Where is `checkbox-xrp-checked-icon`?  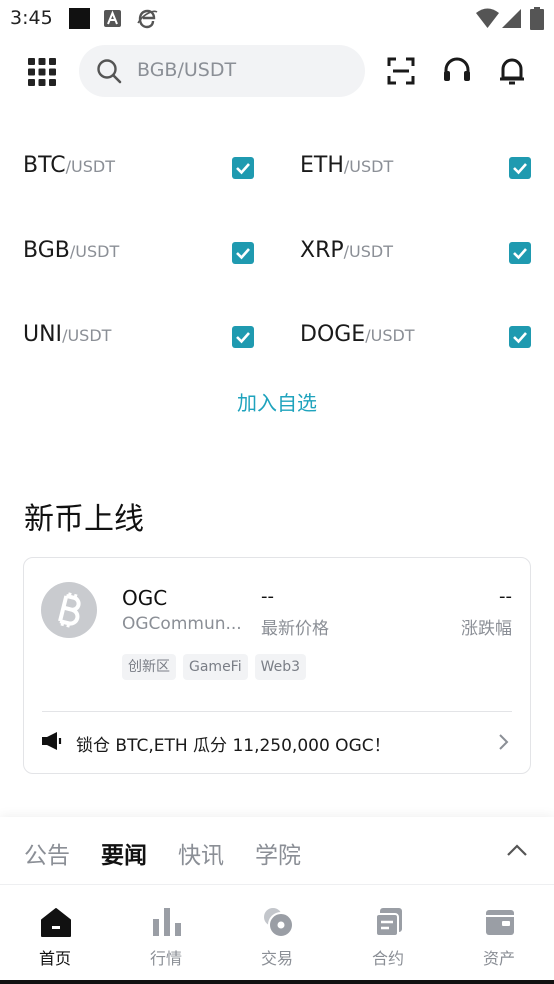 checkbox-xrp-checked-icon is located at coordinates (520, 253).